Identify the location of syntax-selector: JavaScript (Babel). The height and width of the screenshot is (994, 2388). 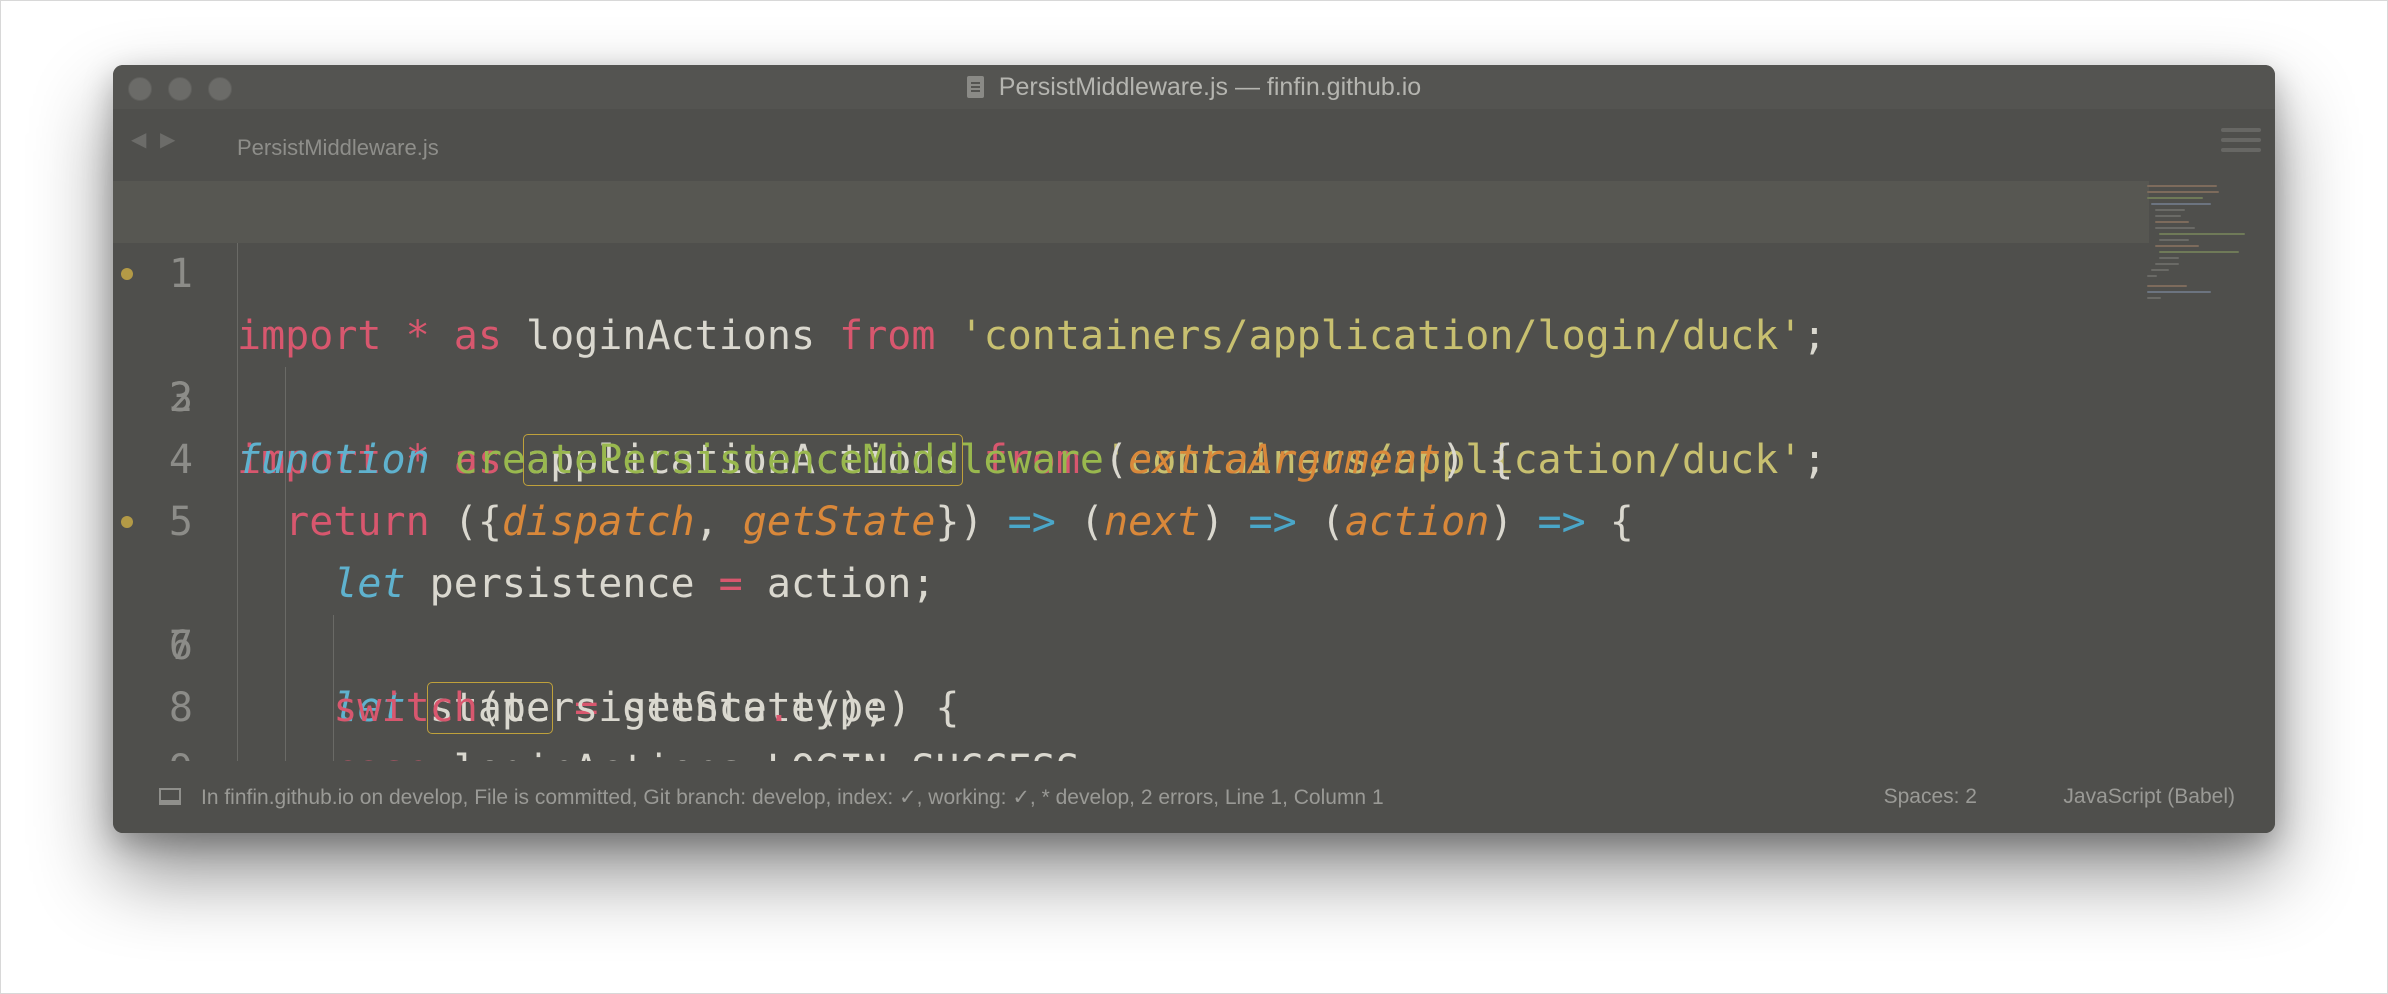
(2149, 797).